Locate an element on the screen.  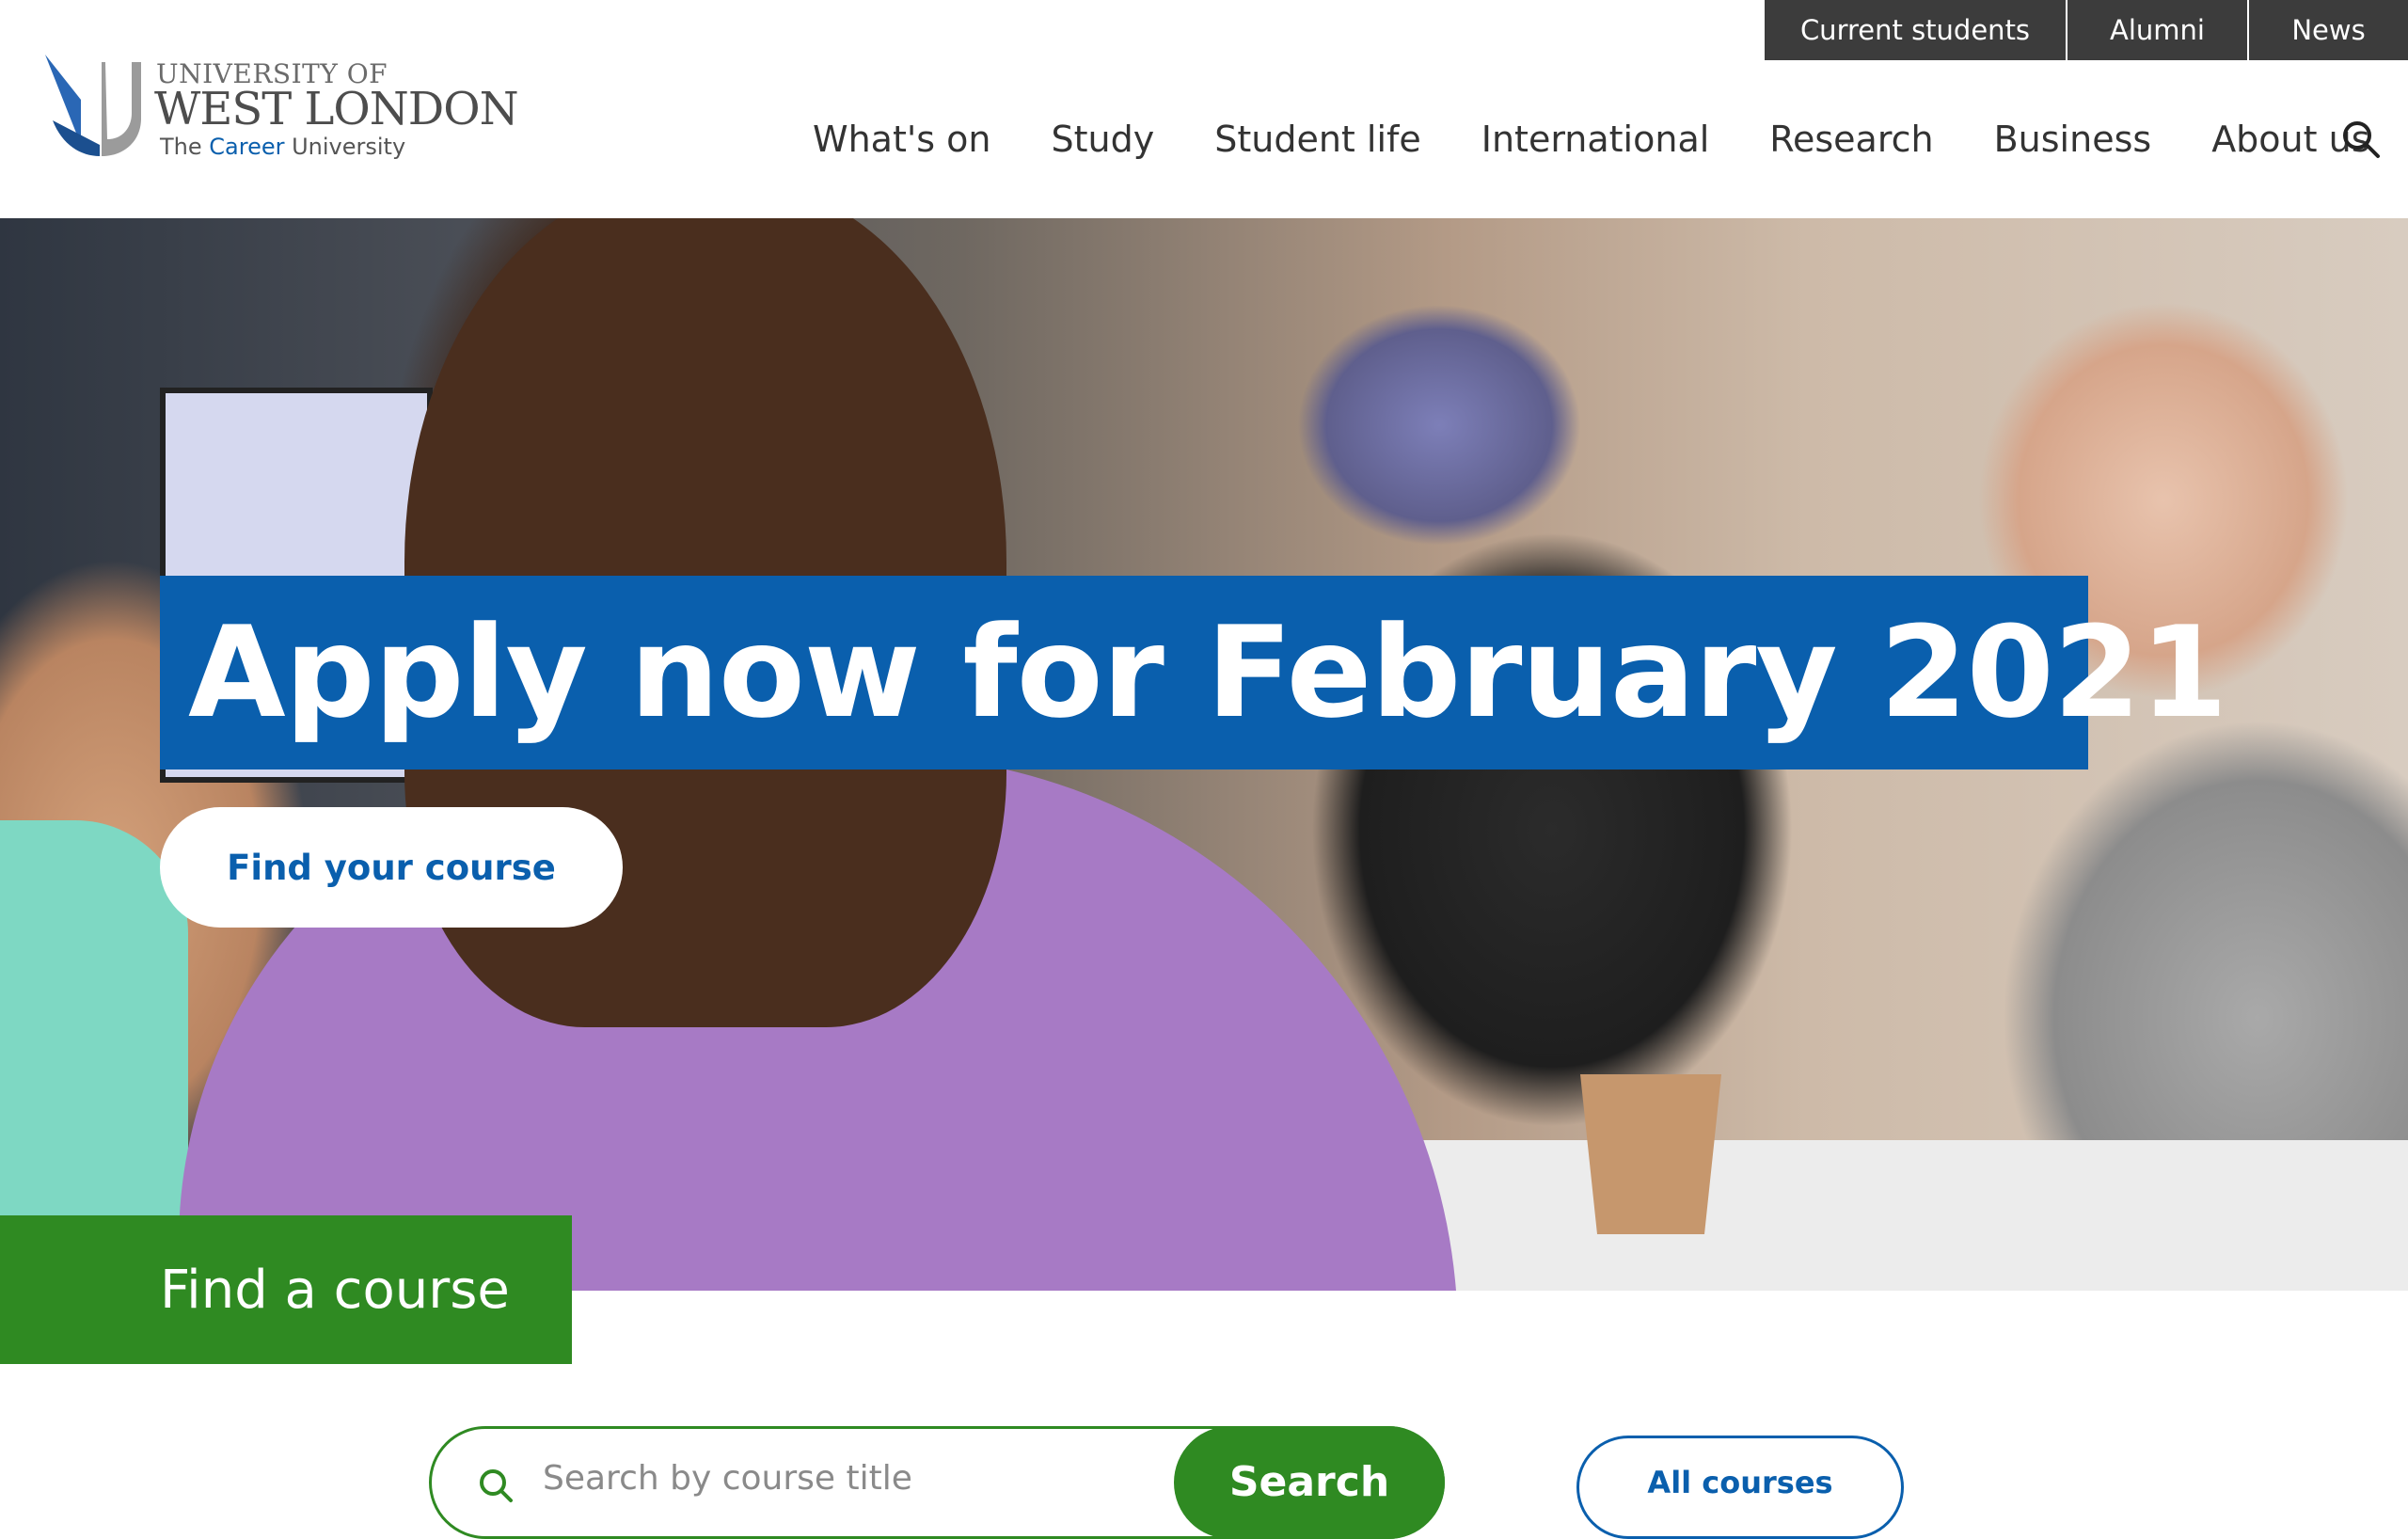
hero-photo-coffee-cup is located at coordinates (1651, 1154).